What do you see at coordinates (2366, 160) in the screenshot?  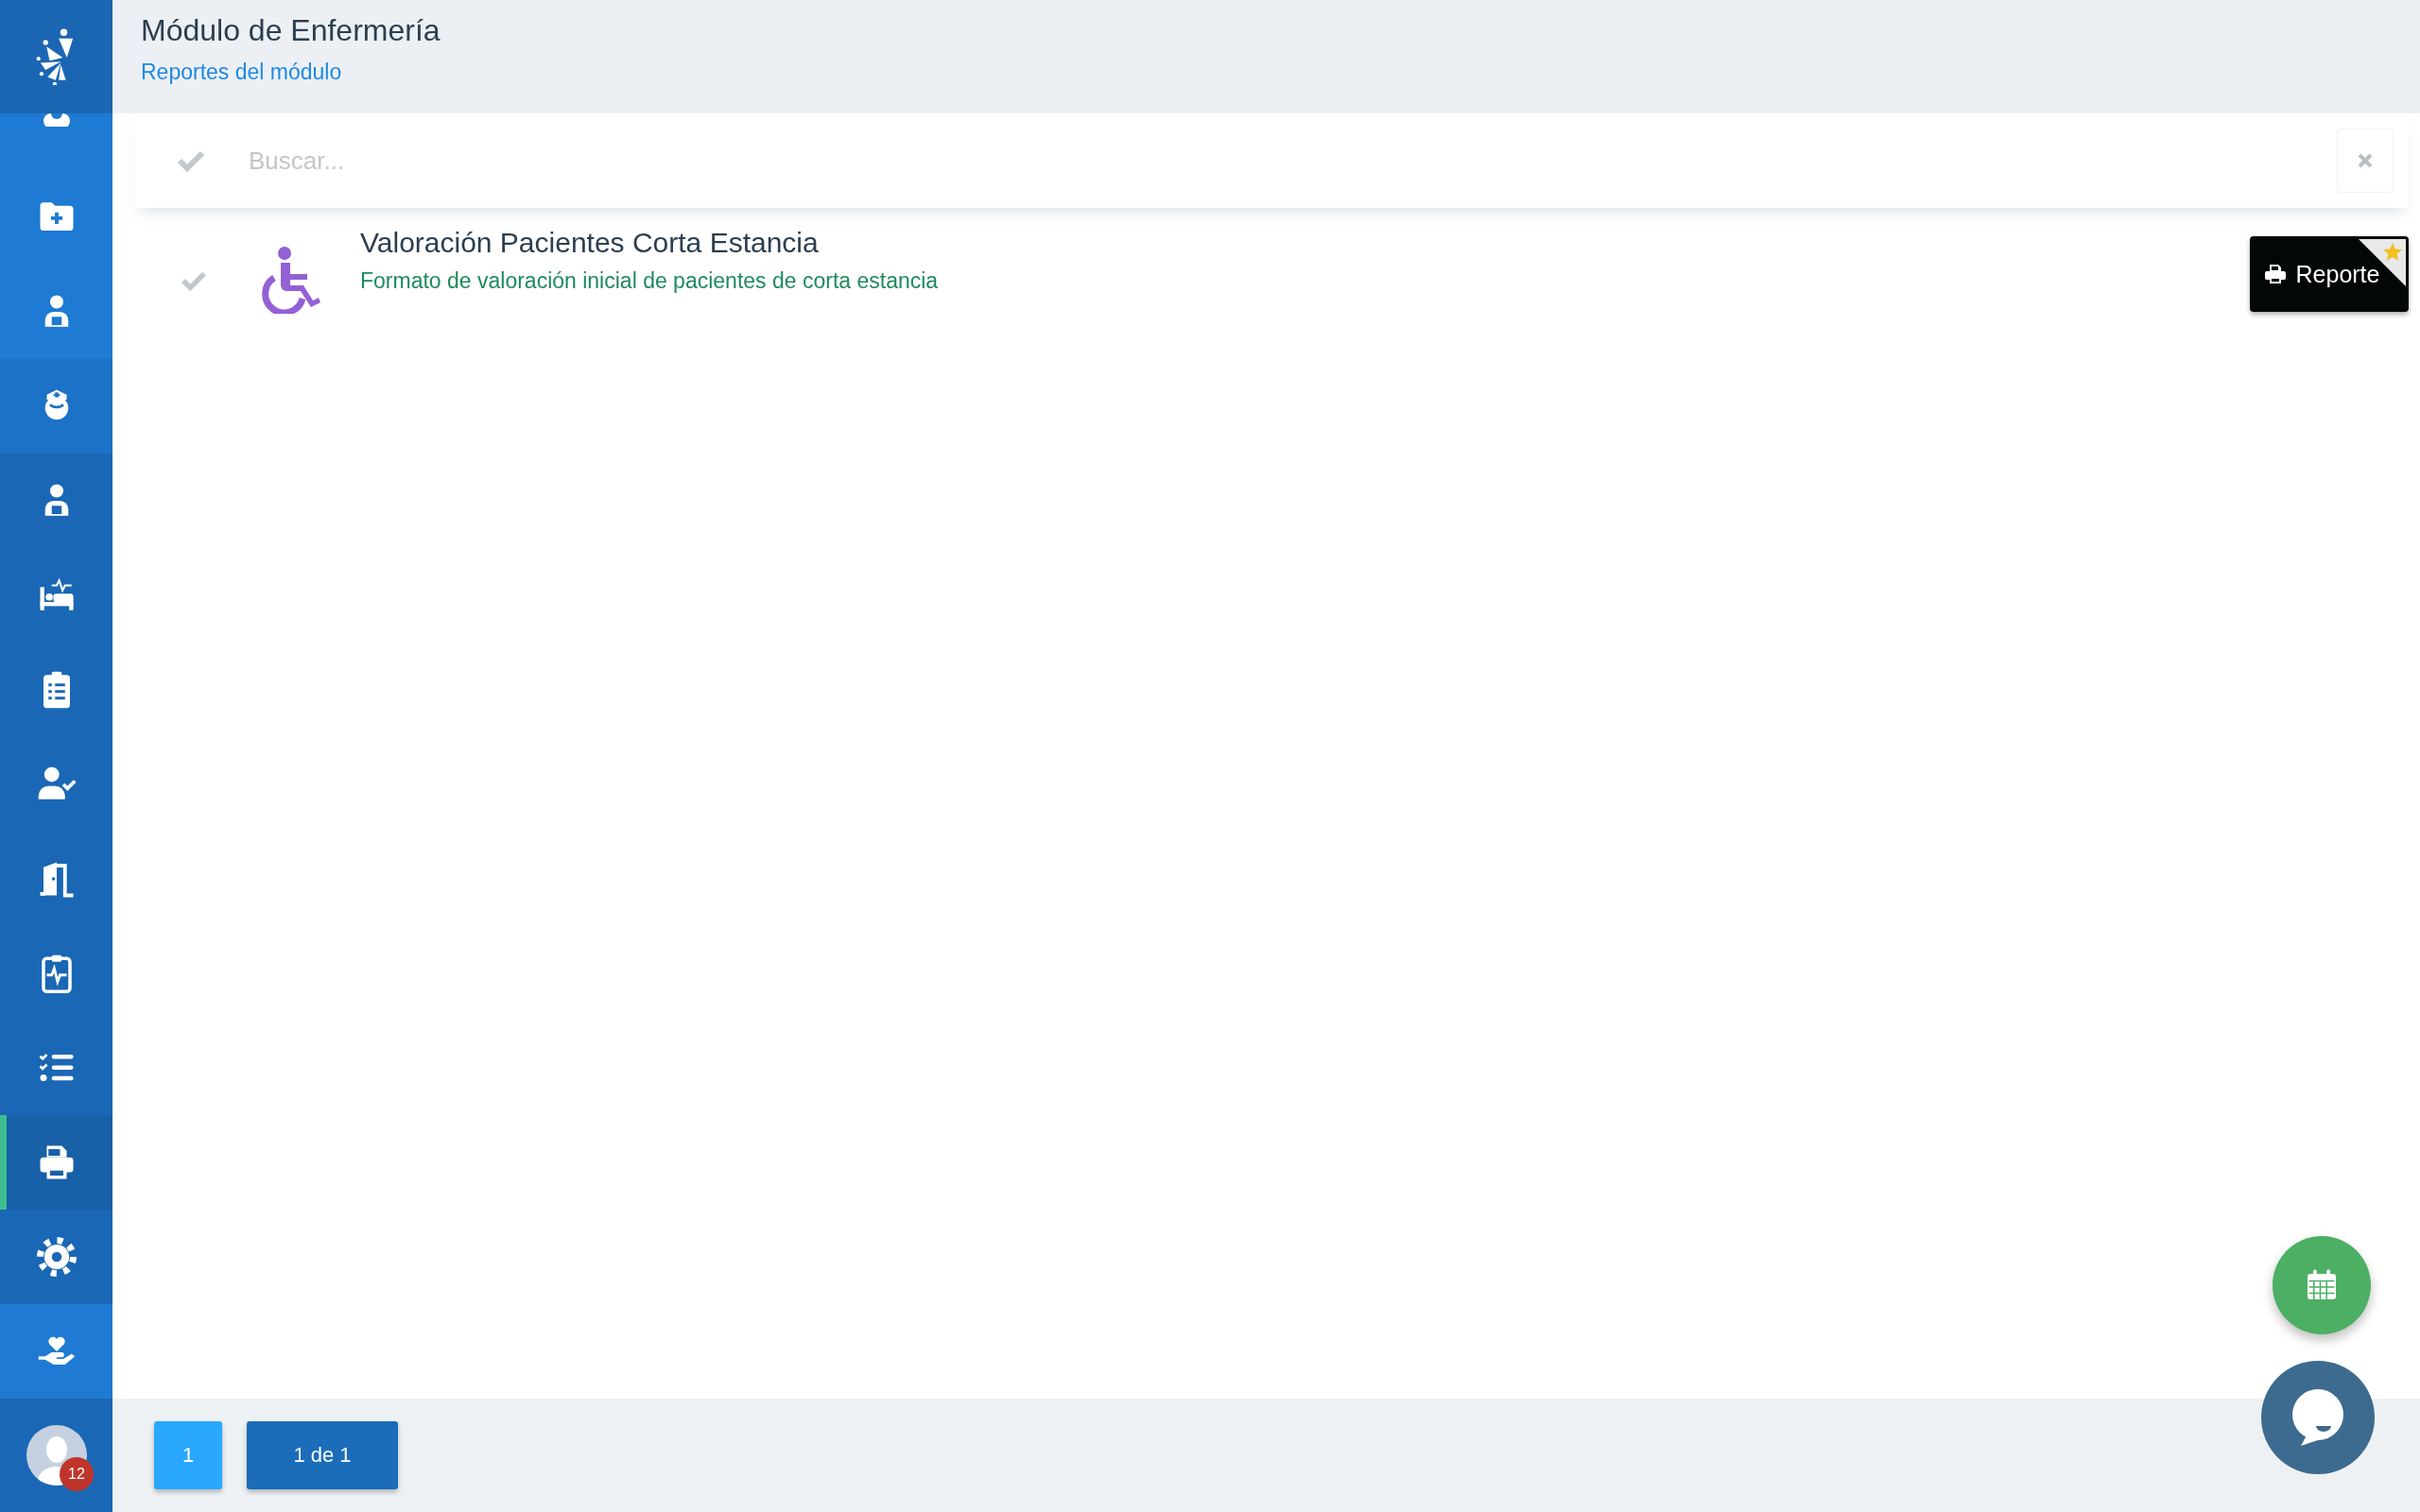 I see `close-icon` at bounding box center [2366, 160].